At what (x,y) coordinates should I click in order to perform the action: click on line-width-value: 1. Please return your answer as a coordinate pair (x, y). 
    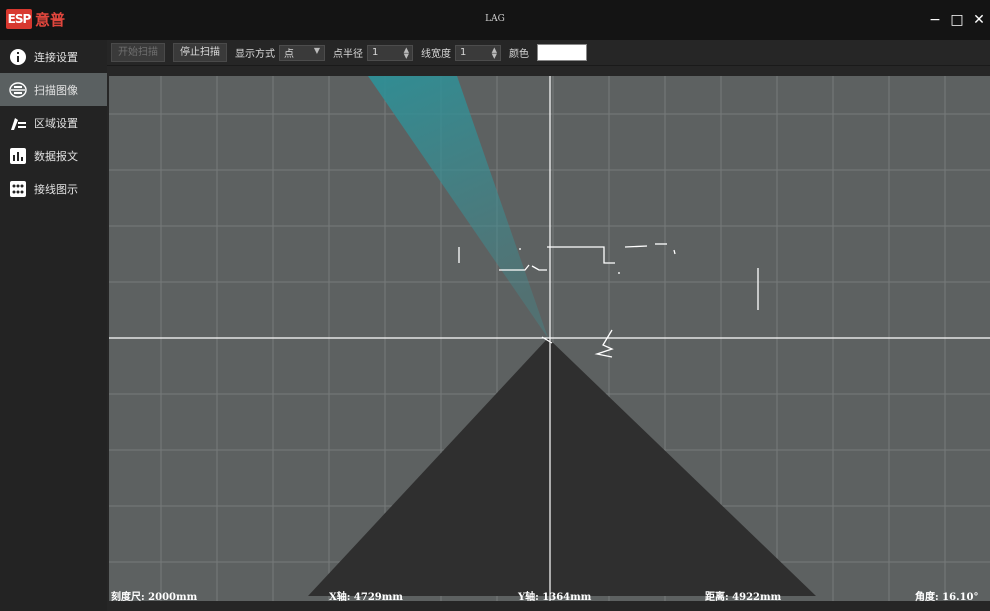
    Looking at the image, I should click on (463, 52).